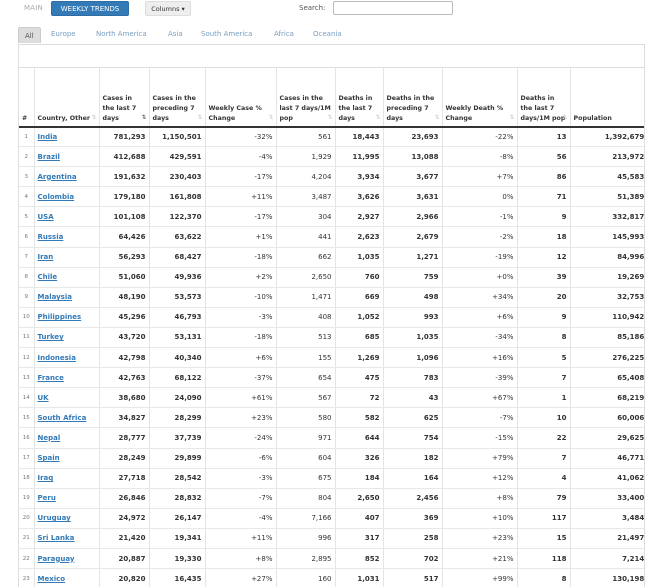 The image size is (654, 587). Describe the element at coordinates (306, 137) in the screenshot. I see `table-cell-cases-per-million: 561` at that location.